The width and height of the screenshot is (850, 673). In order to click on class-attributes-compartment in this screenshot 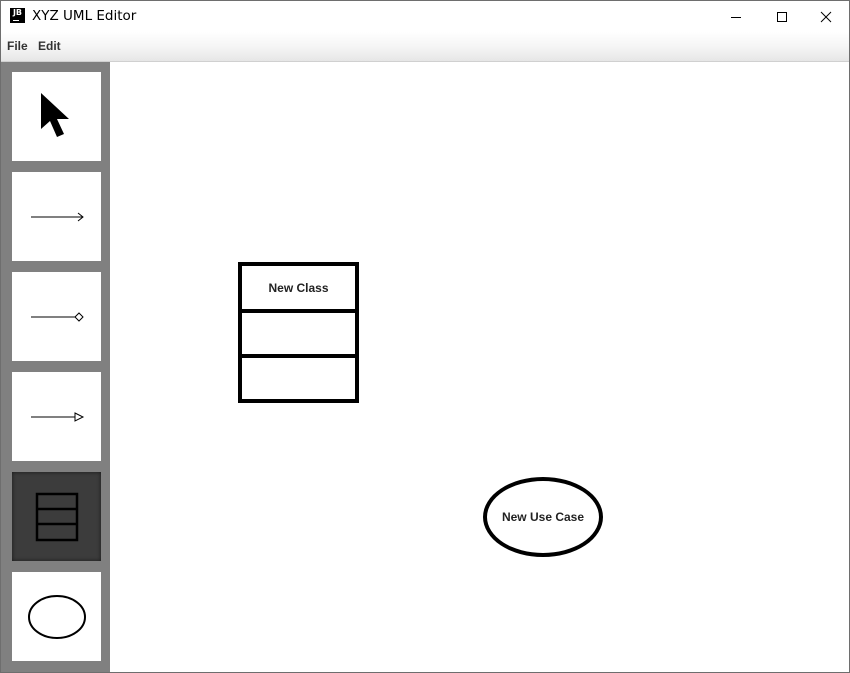, I will do `click(298, 335)`.